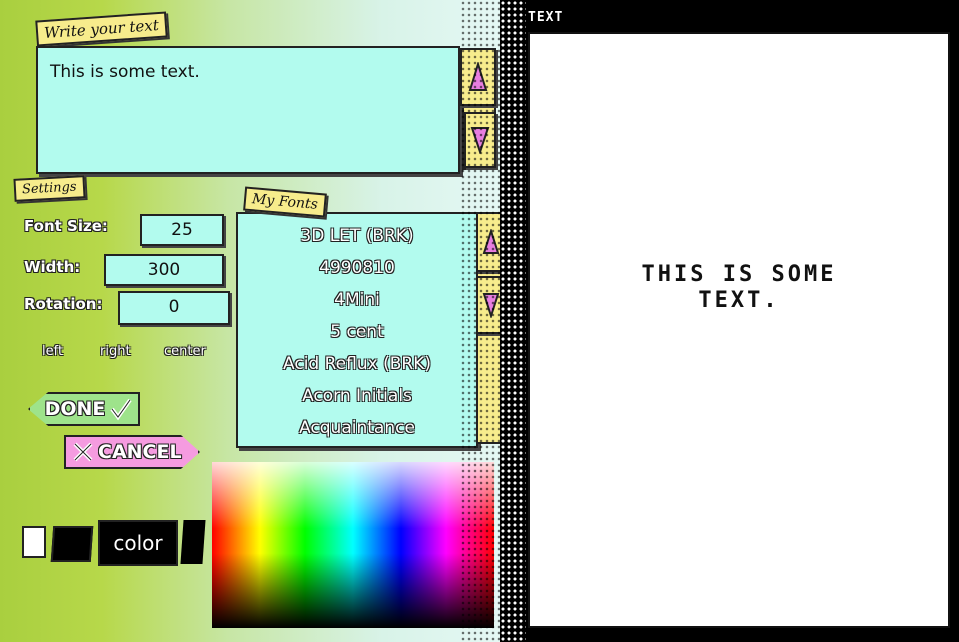 Image resolution: width=959 pixels, height=642 pixels. Describe the element at coordinates (75, 409) in the screenshot. I see `done-button-label: DONE` at that location.